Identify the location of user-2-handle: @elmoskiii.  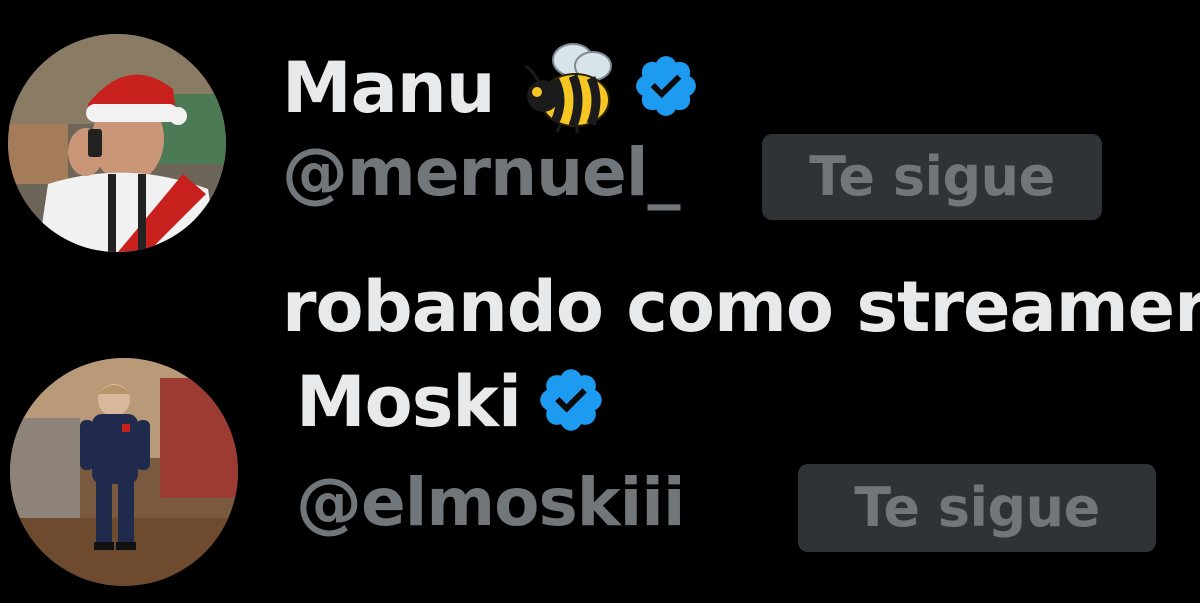
(491, 503).